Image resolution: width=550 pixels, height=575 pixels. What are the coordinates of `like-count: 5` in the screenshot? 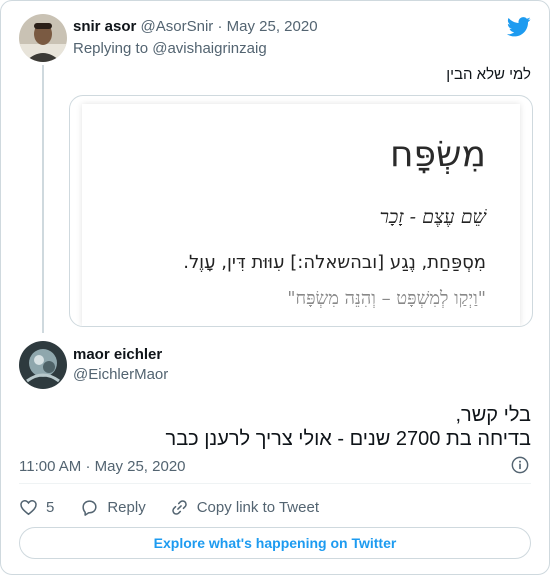 It's located at (50, 507).